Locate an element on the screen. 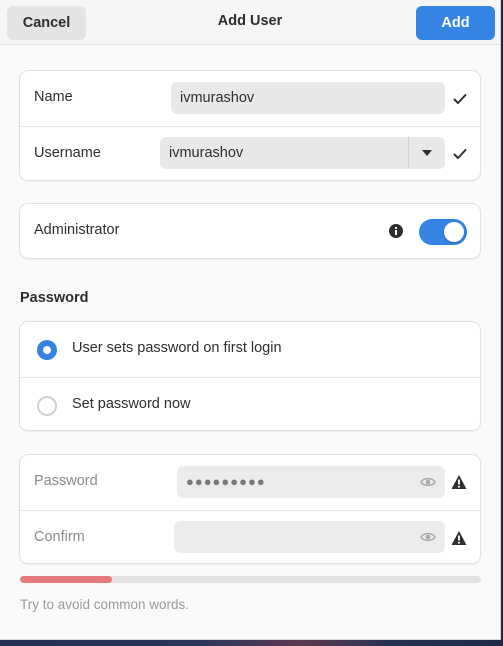 This screenshot has width=503, height=646. password-section-title: Password is located at coordinates (54, 298).